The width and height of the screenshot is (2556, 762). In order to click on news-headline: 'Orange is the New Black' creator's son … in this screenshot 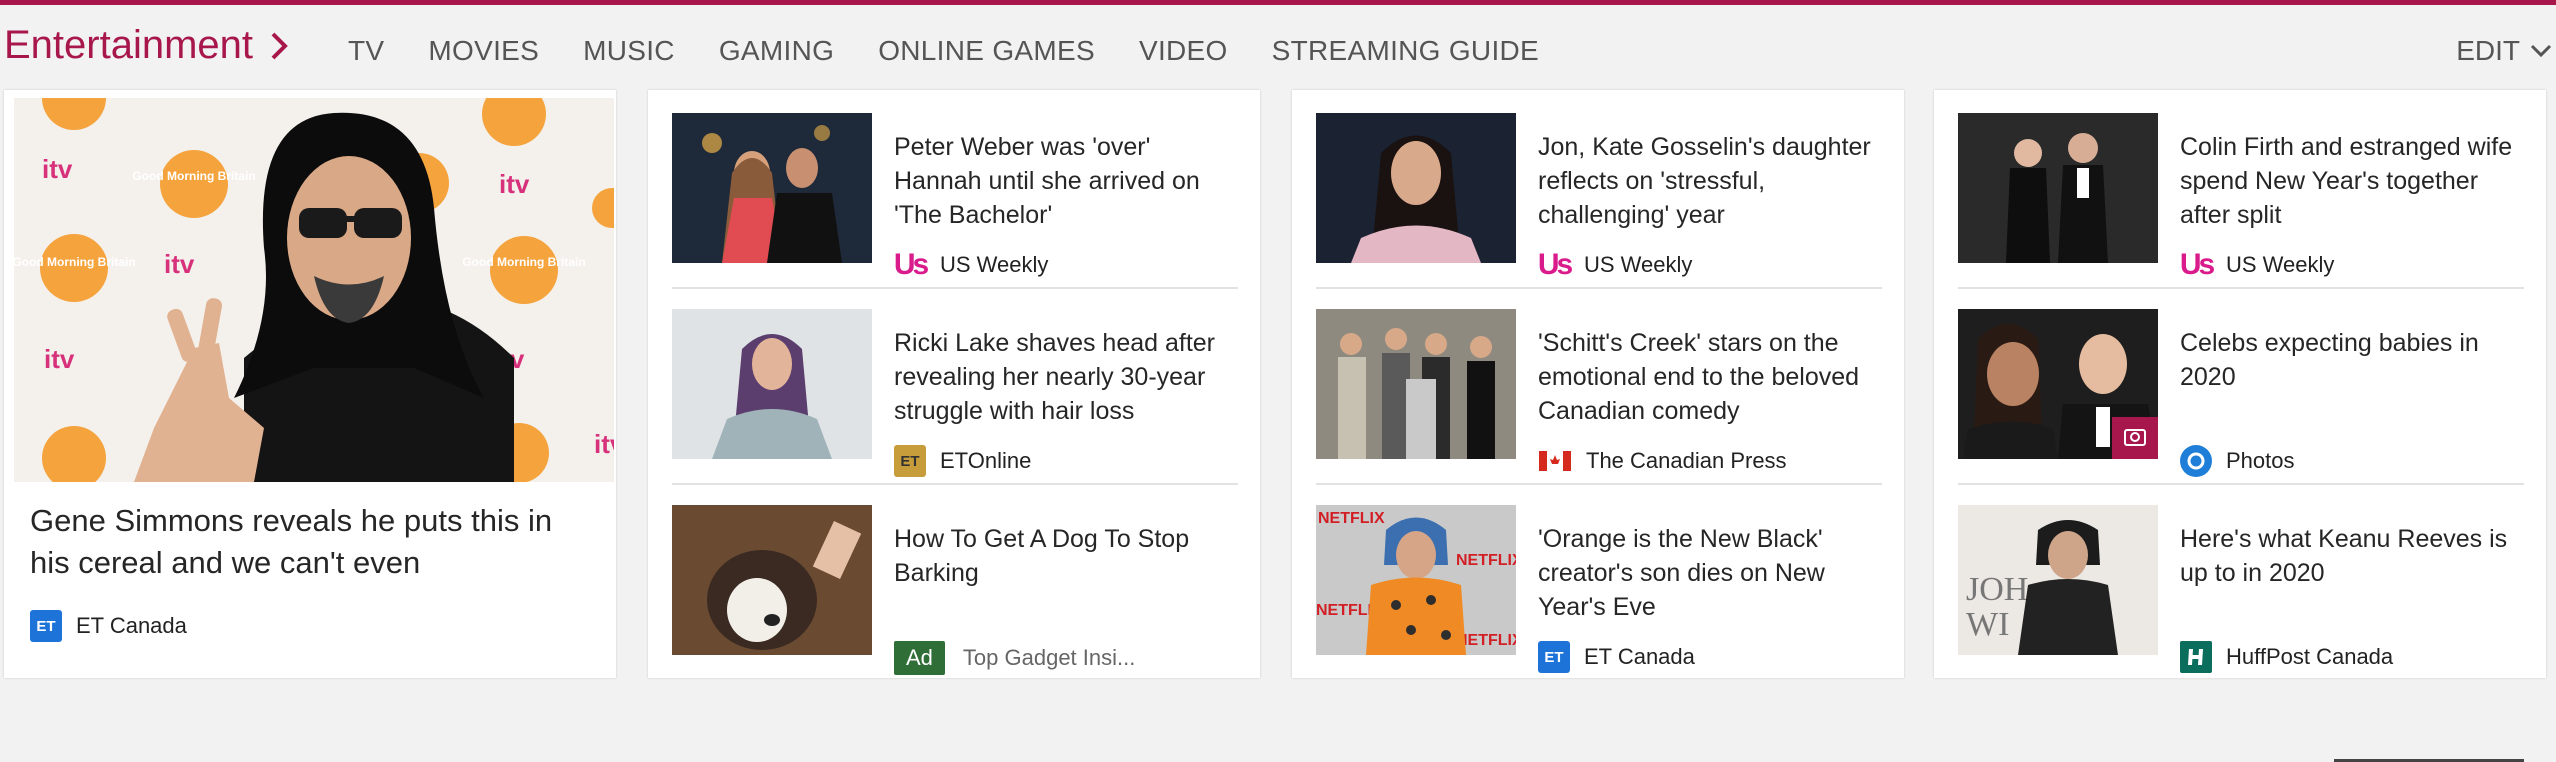, I will do `click(1713, 573)`.